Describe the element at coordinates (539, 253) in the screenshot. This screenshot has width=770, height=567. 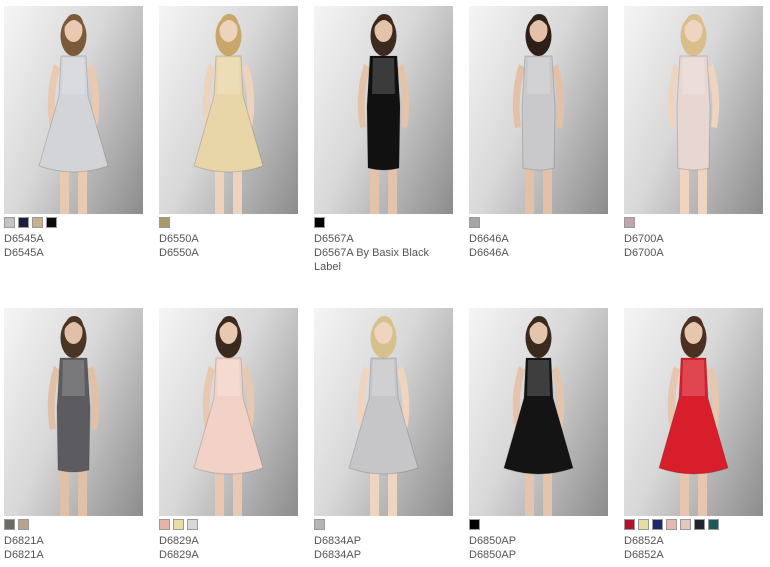
I see `product-name-link: D6646A` at that location.